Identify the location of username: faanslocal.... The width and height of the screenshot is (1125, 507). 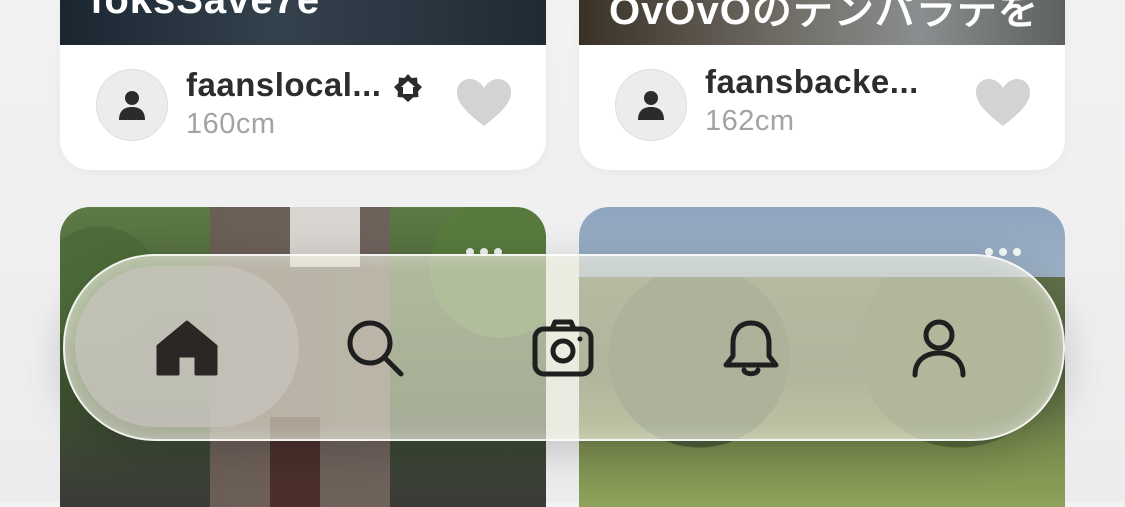
(283, 85).